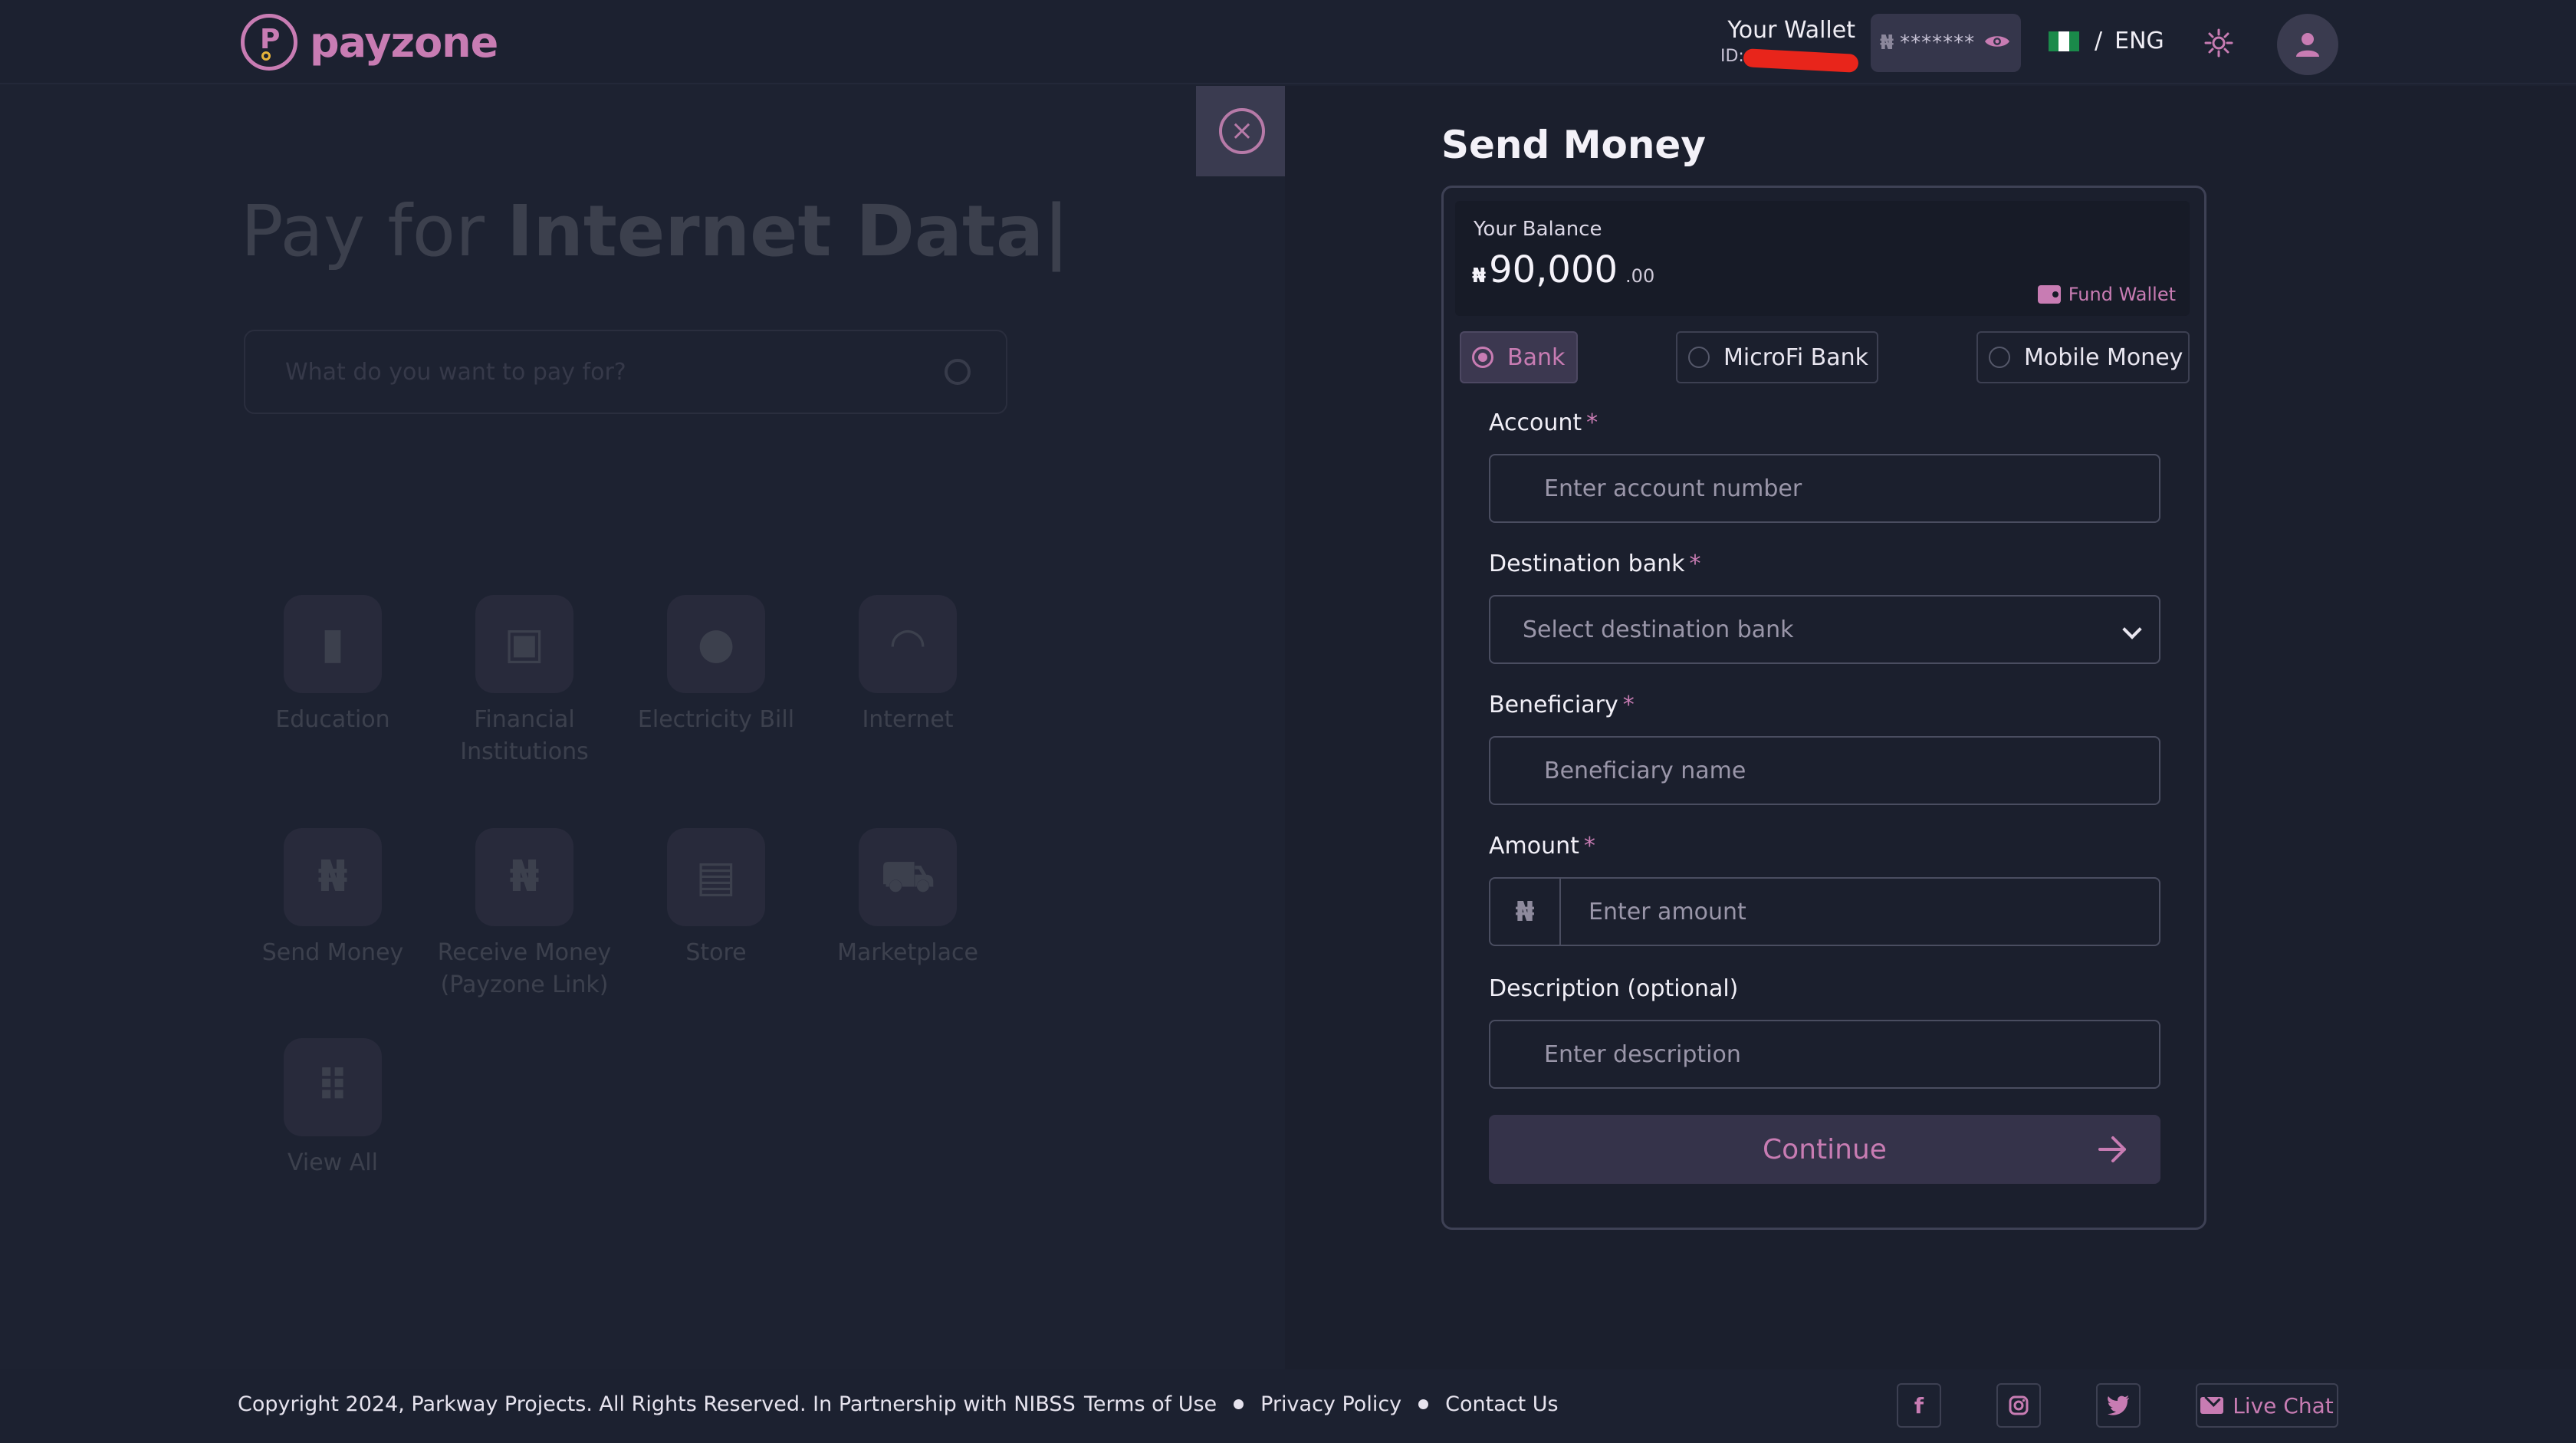  What do you see at coordinates (1823, 259) in the screenshot?
I see `balance-box: Your Balance ₦ 90,000 .00 Fund Wallet` at bounding box center [1823, 259].